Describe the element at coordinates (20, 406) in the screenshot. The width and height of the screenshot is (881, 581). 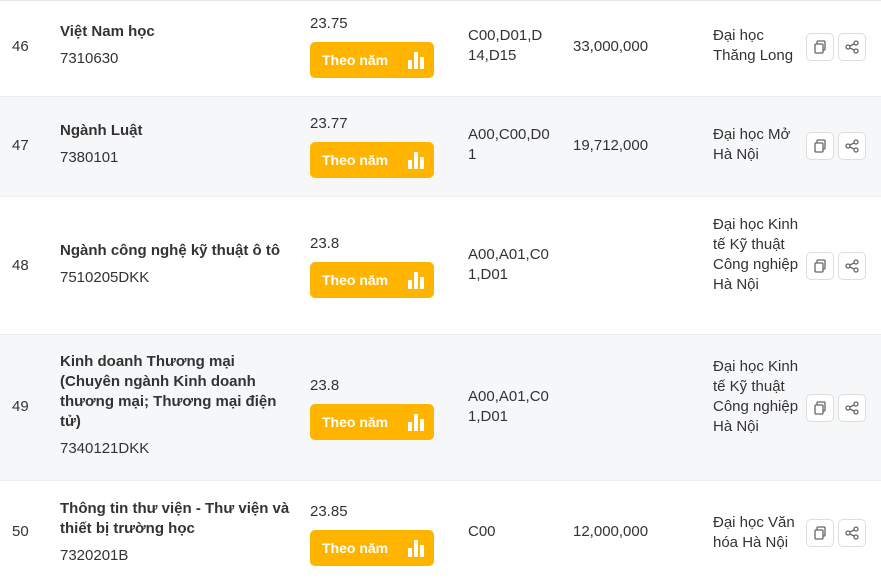
I see `row-index: 49` at that location.